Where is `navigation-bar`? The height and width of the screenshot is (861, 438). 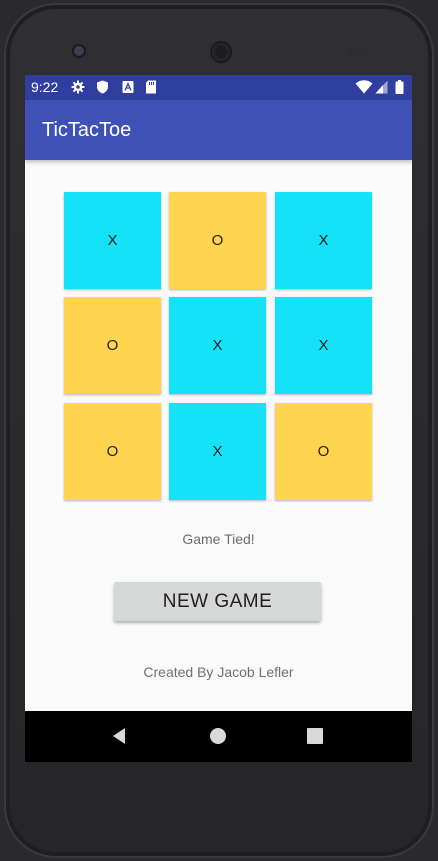 navigation-bar is located at coordinates (218, 736).